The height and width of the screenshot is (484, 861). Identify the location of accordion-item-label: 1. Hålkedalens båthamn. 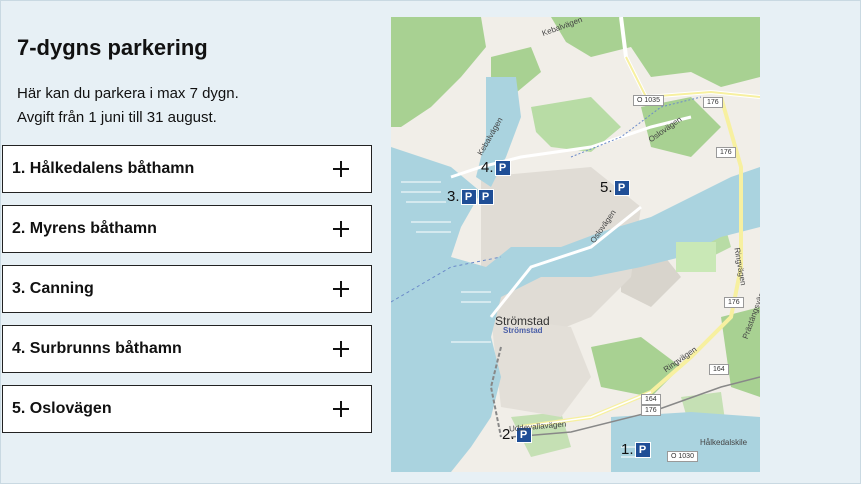
(103, 168).